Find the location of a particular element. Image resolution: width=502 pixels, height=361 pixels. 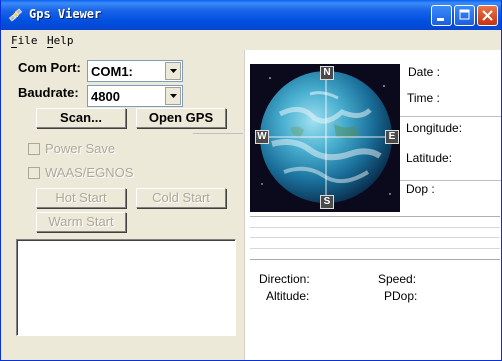

menu-bar: File Help is located at coordinates (251, 40).